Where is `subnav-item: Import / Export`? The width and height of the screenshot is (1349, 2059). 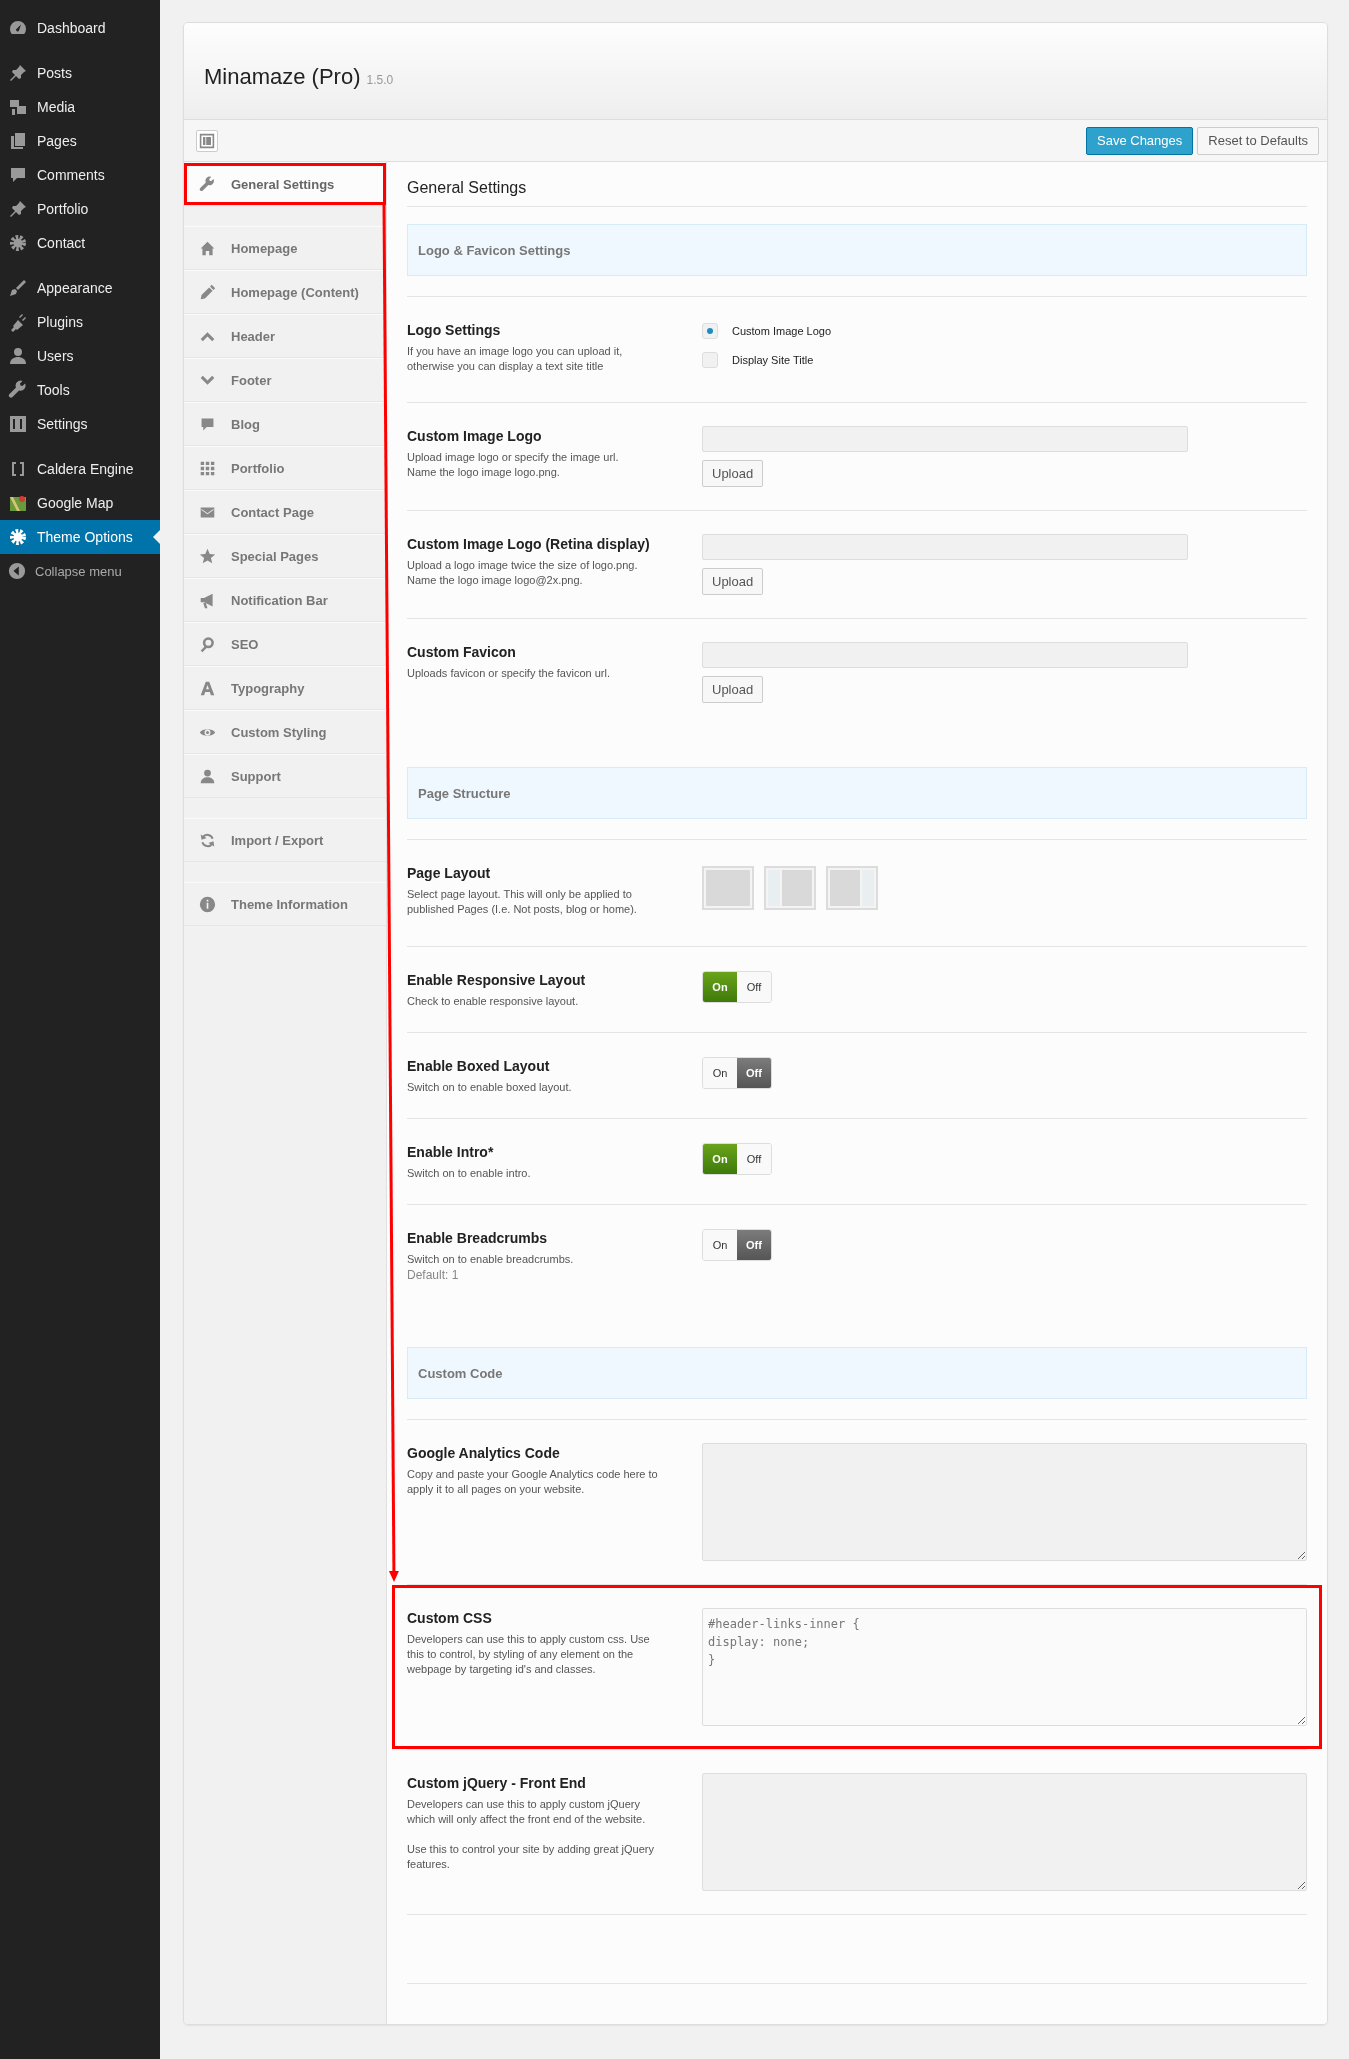 subnav-item: Import / Export is located at coordinates (285, 840).